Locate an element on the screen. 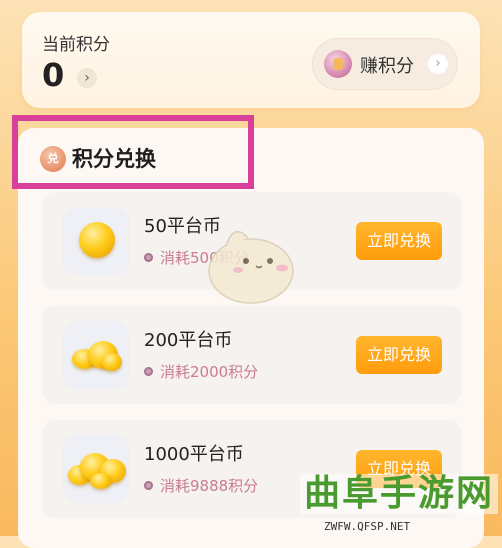 The height and width of the screenshot is (548, 502). earn-points-label: 赚积分 is located at coordinates (387, 66).